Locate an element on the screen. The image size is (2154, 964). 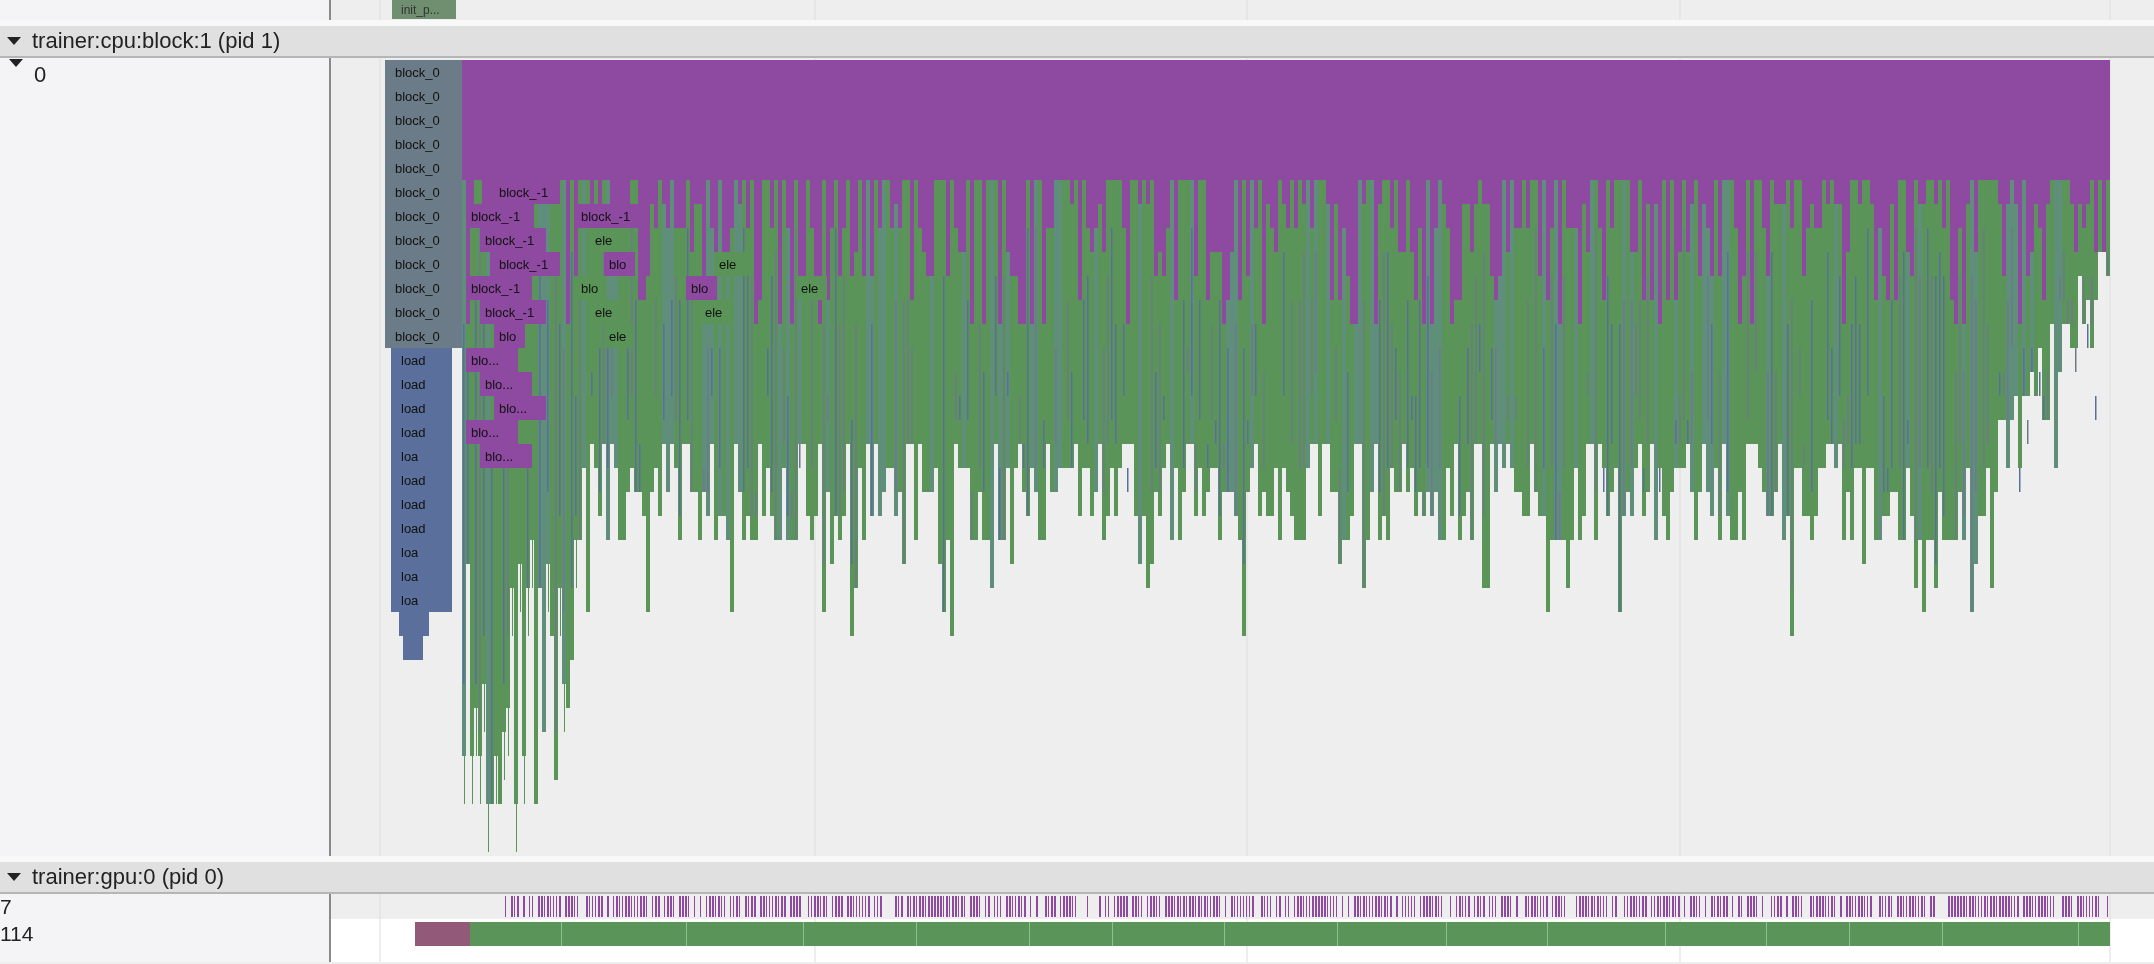
process-header: trainer:cpu:block:1 (pid 1) is located at coordinates (1077, 39).